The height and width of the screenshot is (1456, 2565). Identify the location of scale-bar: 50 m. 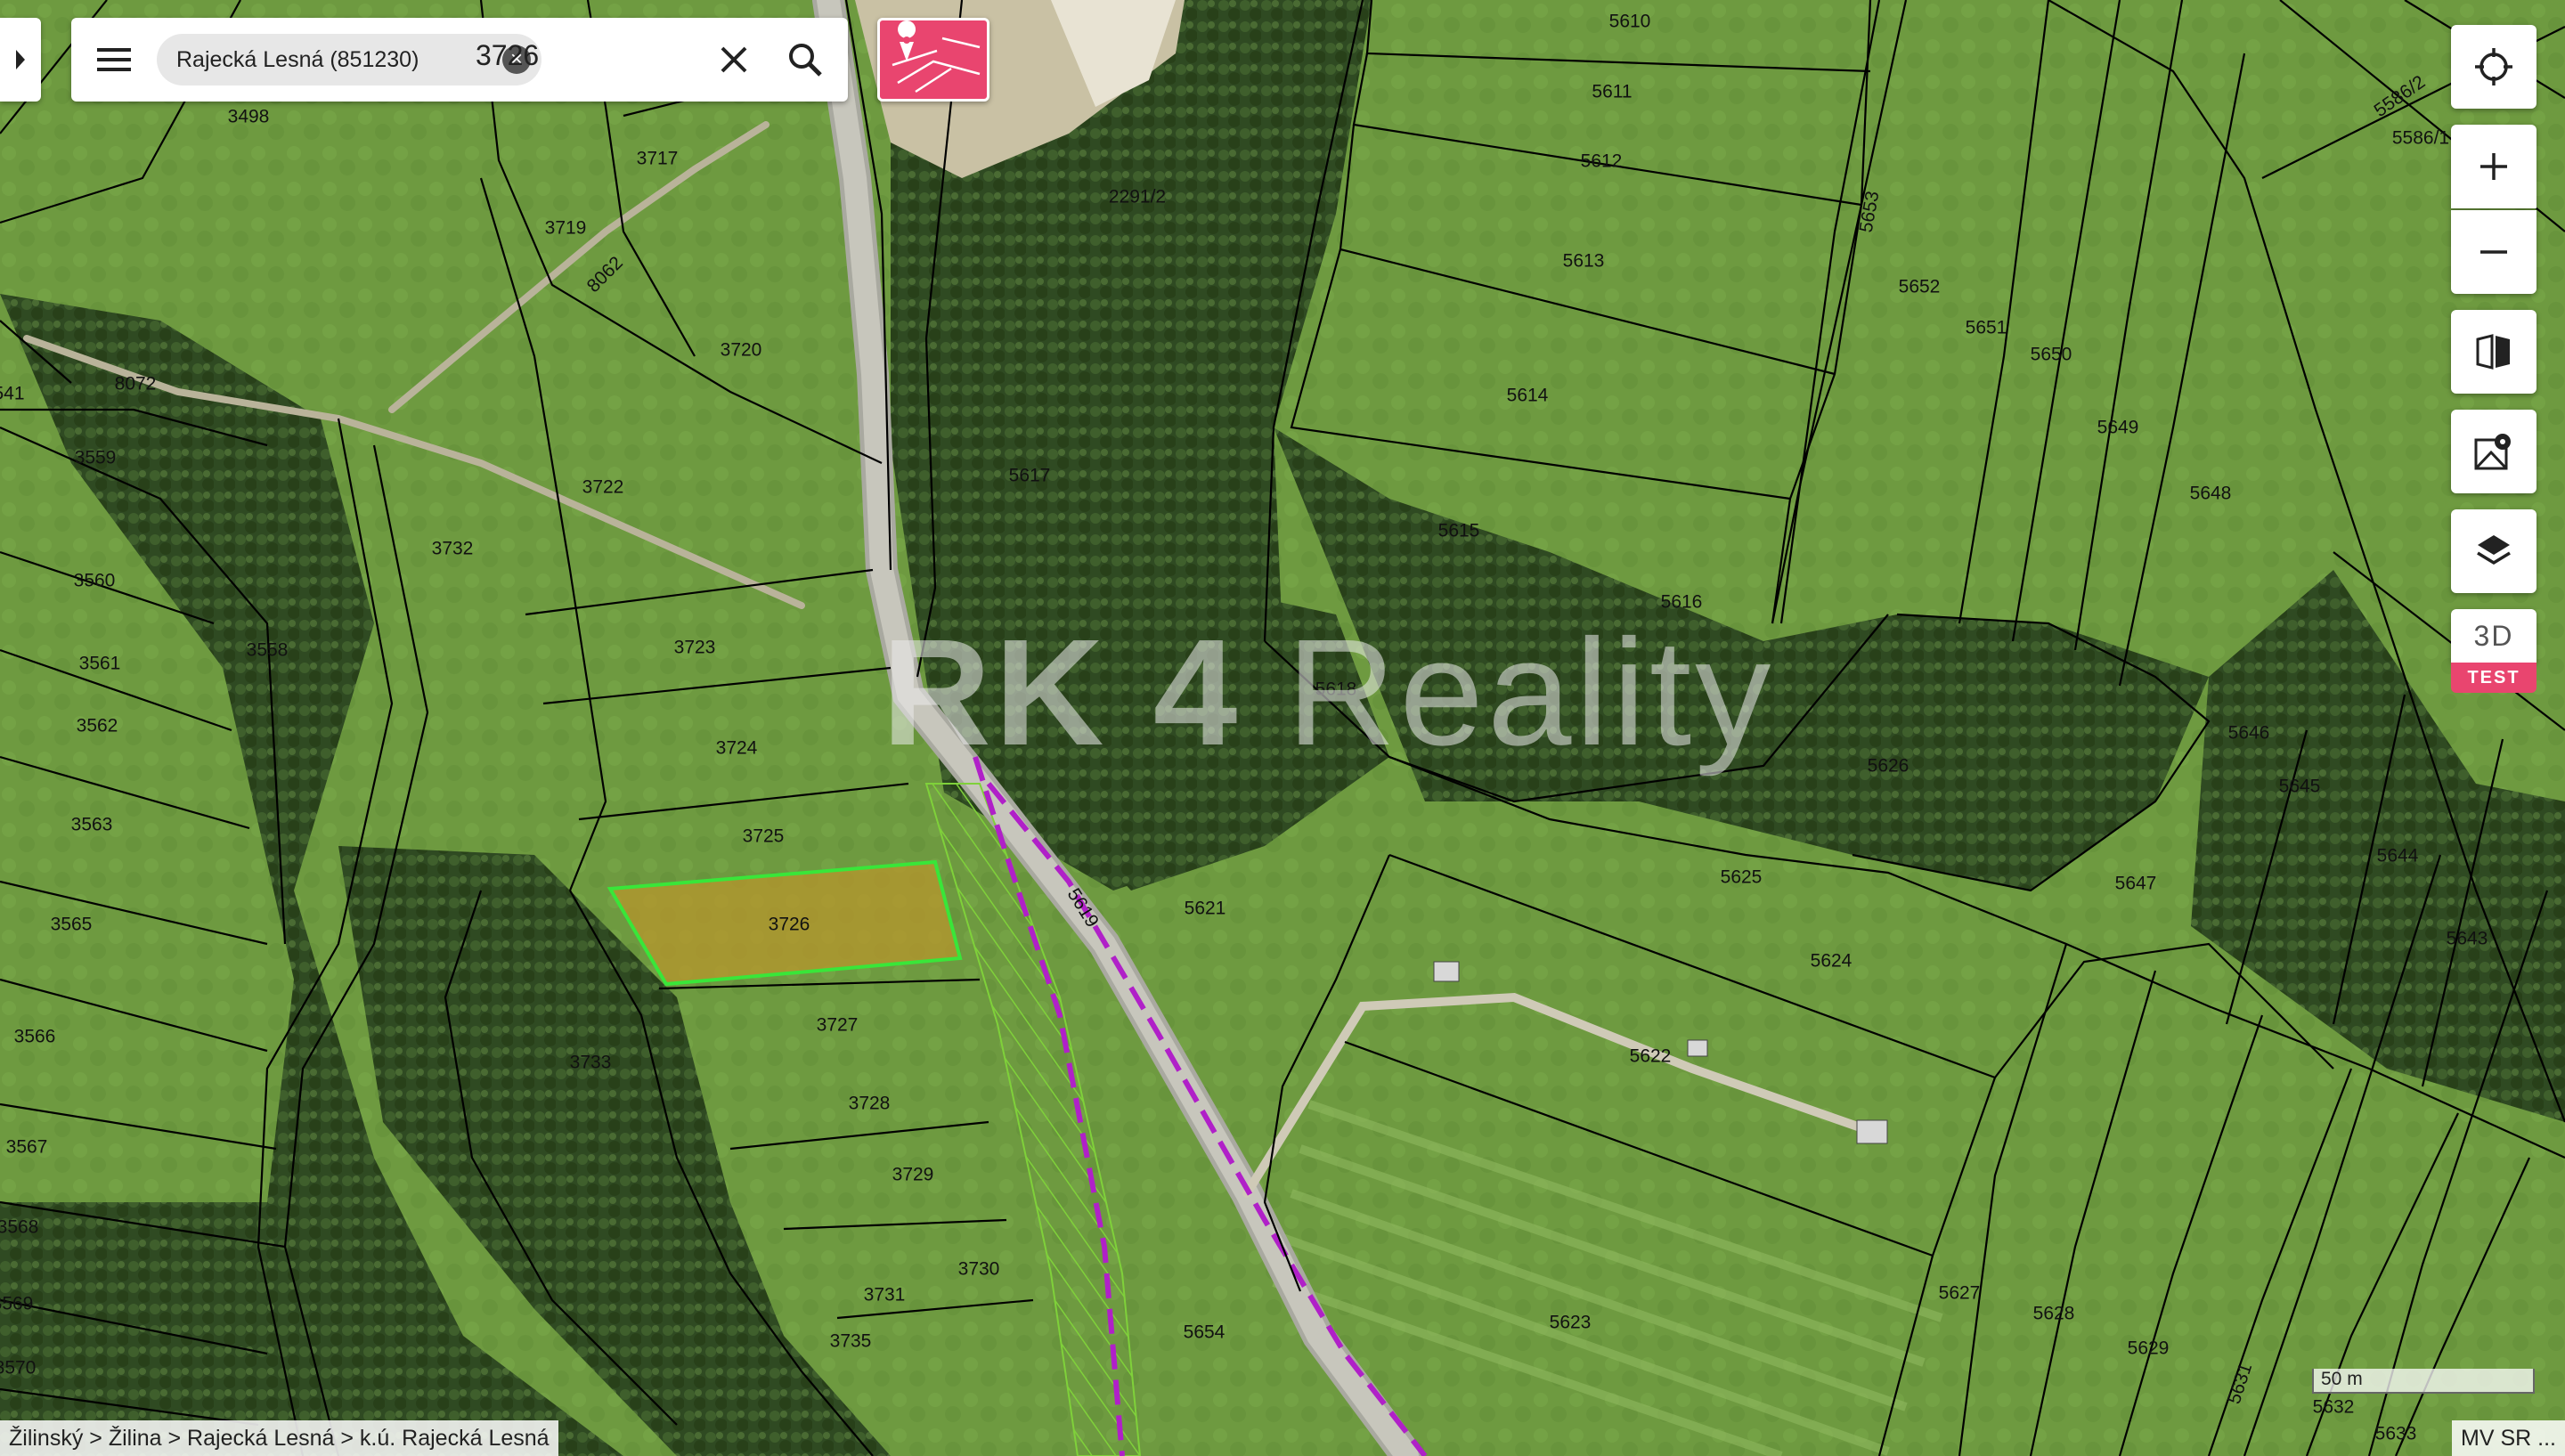
(2423, 1381).